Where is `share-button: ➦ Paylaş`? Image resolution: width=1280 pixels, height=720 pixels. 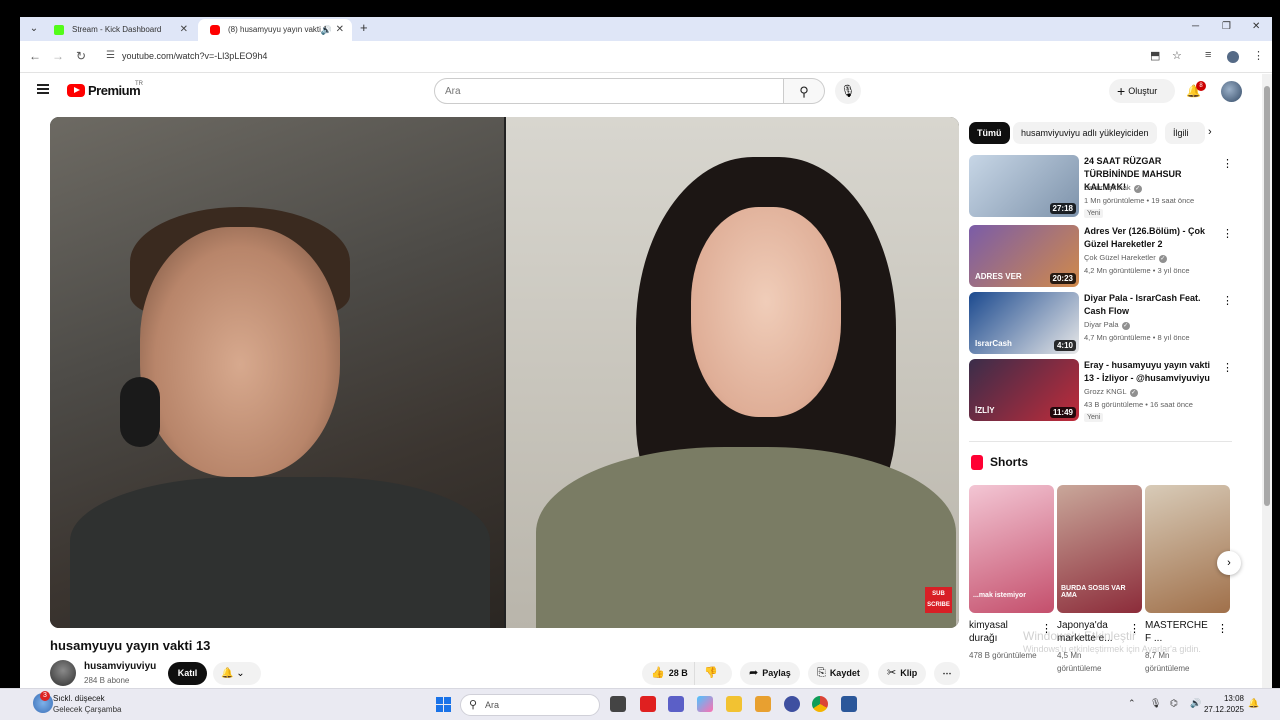 share-button: ➦ Paylaş is located at coordinates (770, 673).